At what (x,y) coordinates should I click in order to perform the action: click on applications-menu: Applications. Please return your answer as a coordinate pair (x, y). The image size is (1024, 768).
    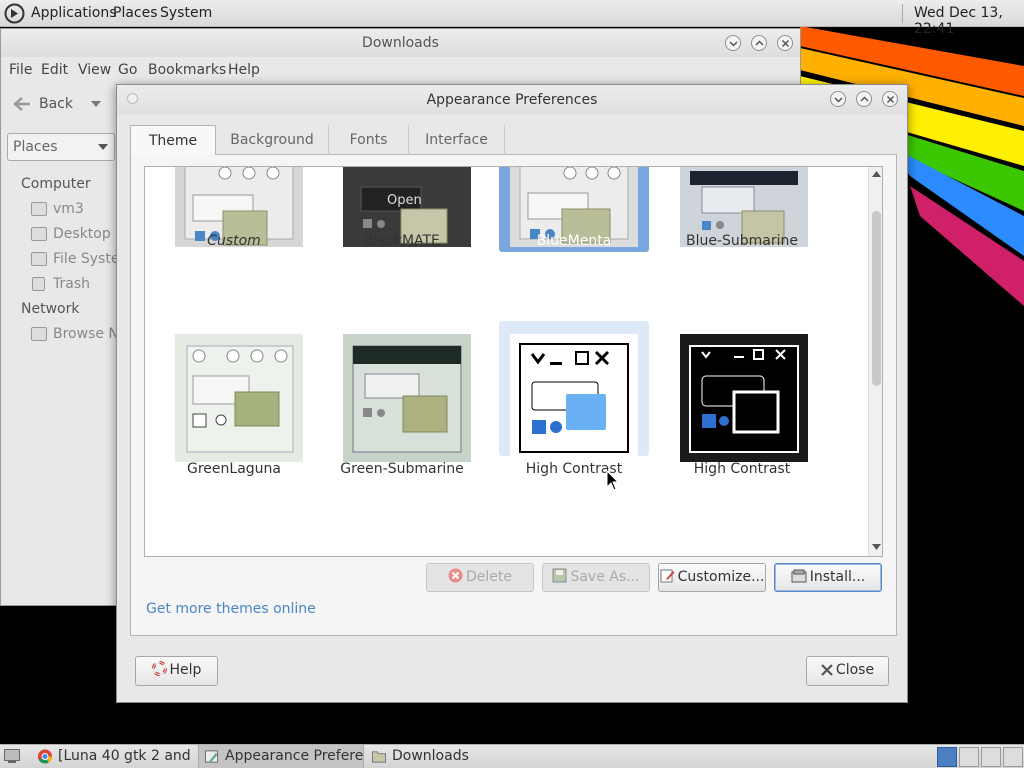
    Looking at the image, I should click on (74, 13).